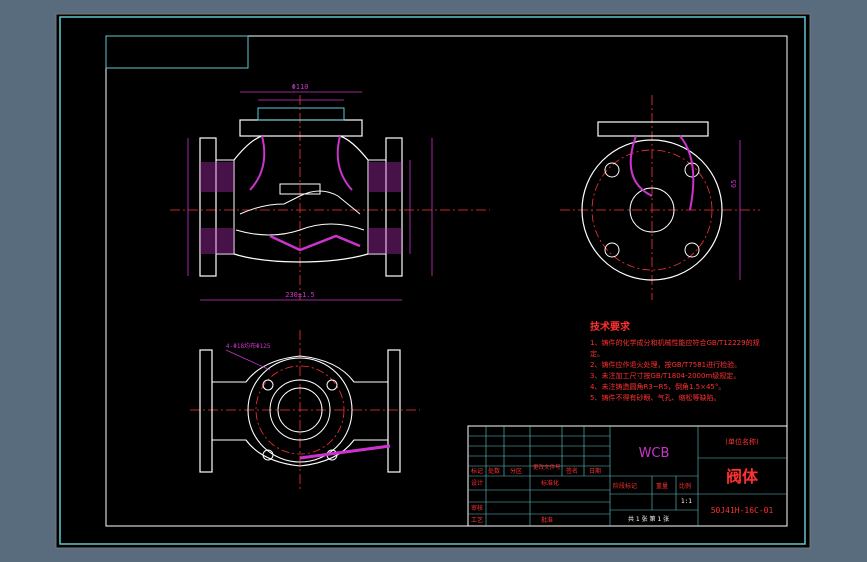 The height and width of the screenshot is (562, 867). I want to click on drawing-number: 50J41H-16C-01, so click(742, 510).